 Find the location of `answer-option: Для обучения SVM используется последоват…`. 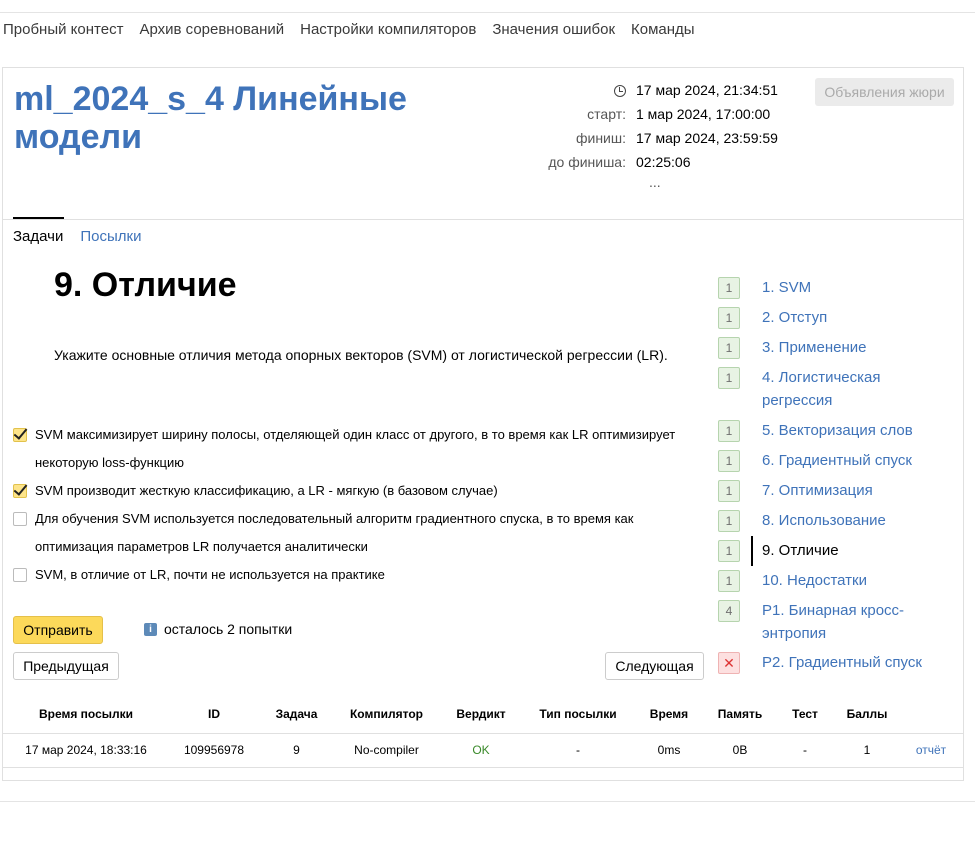

answer-option: Для обучения SVM используется последоват… is located at coordinates (353, 533).